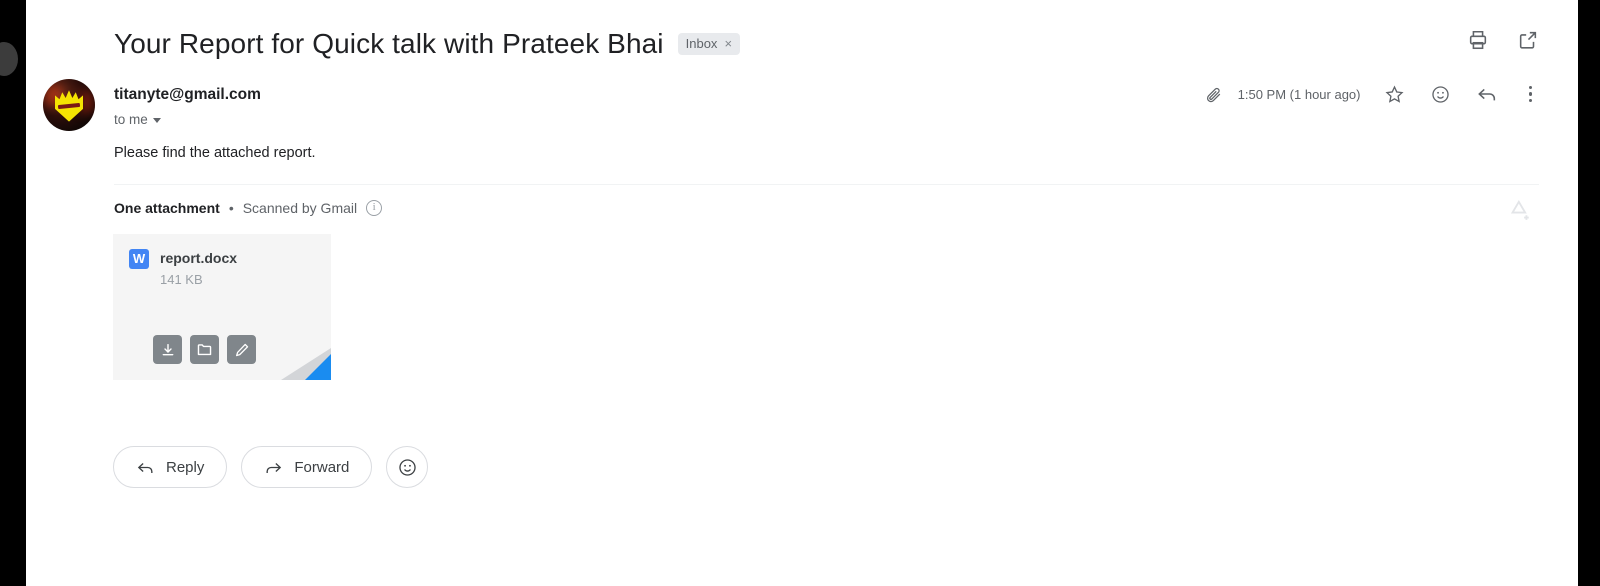 This screenshot has height=586, width=1600. What do you see at coordinates (222, 307) in the screenshot?
I see `attachment-card: W report.docx 141 KB` at bounding box center [222, 307].